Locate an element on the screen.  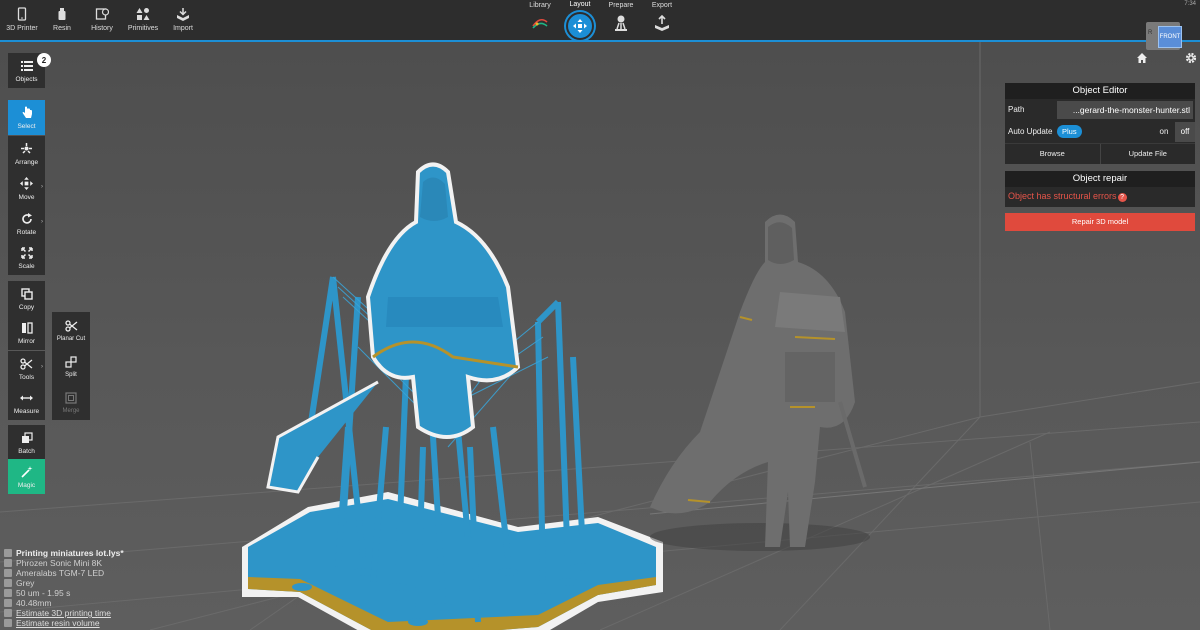
phone-icon is located at coordinates (22, 14).